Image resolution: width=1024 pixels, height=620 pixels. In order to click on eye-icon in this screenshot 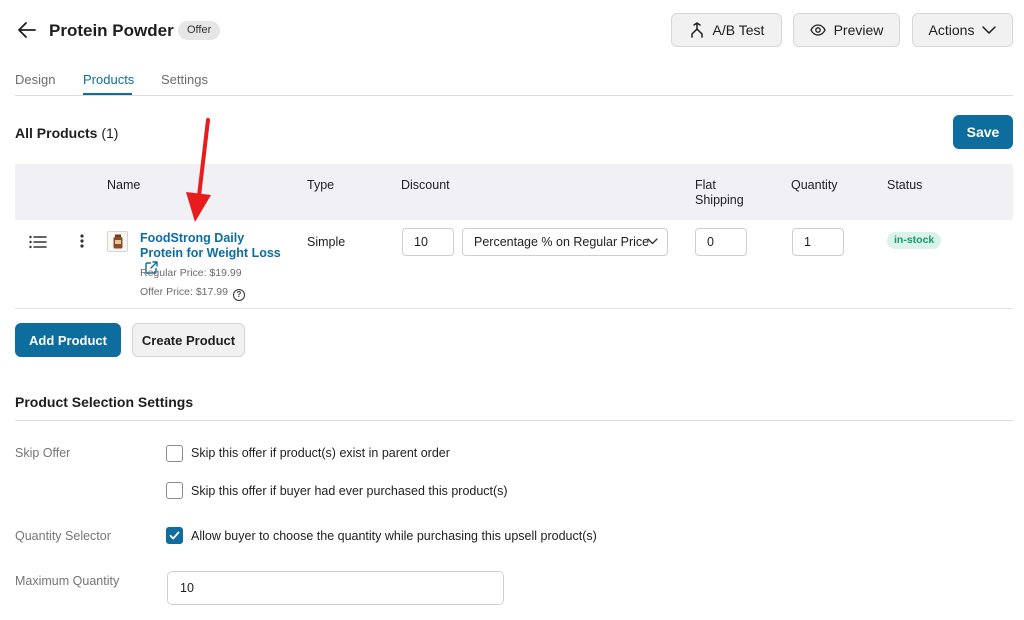, I will do `click(817, 30)`.